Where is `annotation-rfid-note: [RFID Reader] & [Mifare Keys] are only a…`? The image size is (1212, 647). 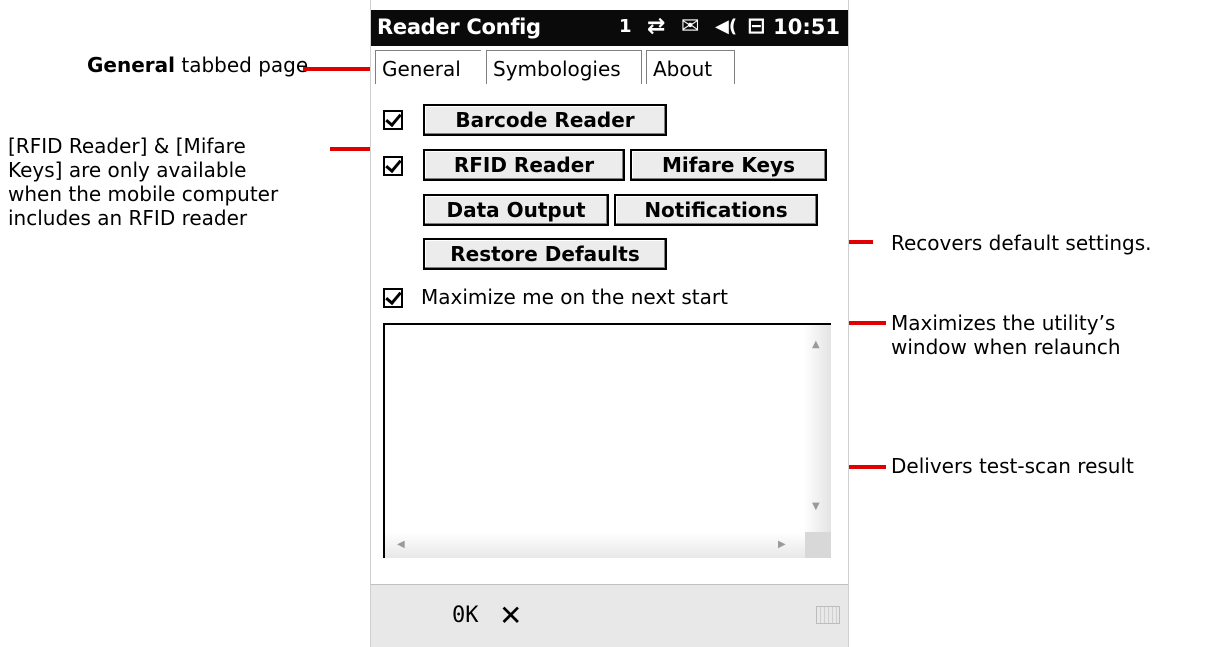 annotation-rfid-note: [RFID Reader] & [Mifare Keys] are only a… is located at coordinates (143, 182).